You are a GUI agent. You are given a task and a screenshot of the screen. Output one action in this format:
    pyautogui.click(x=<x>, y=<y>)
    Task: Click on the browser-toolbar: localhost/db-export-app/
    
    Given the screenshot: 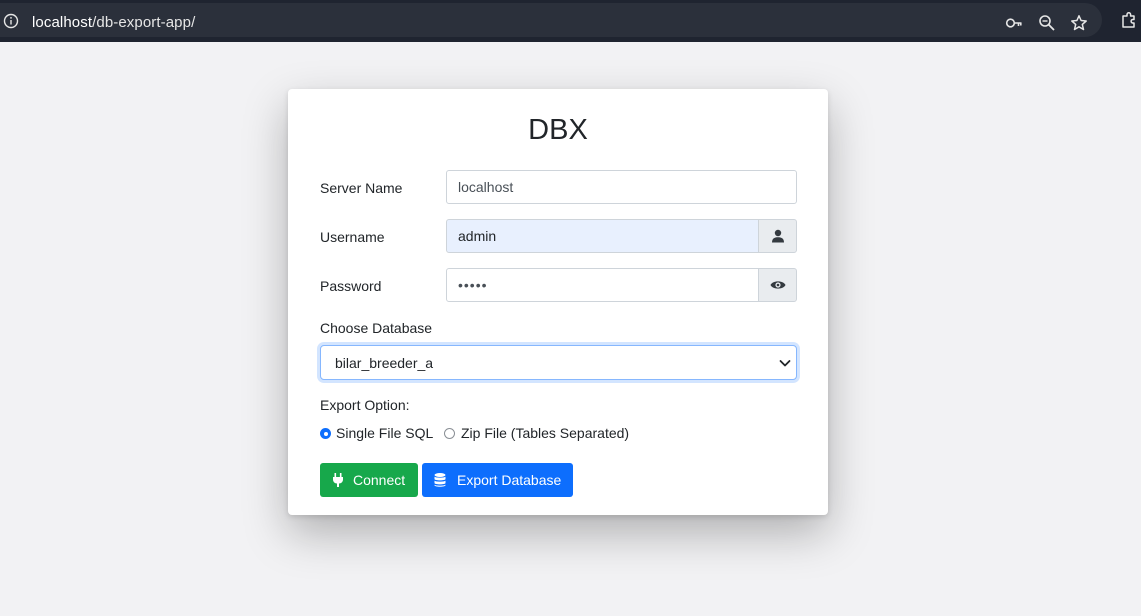 What is the action you would take?
    pyautogui.click(x=570, y=21)
    